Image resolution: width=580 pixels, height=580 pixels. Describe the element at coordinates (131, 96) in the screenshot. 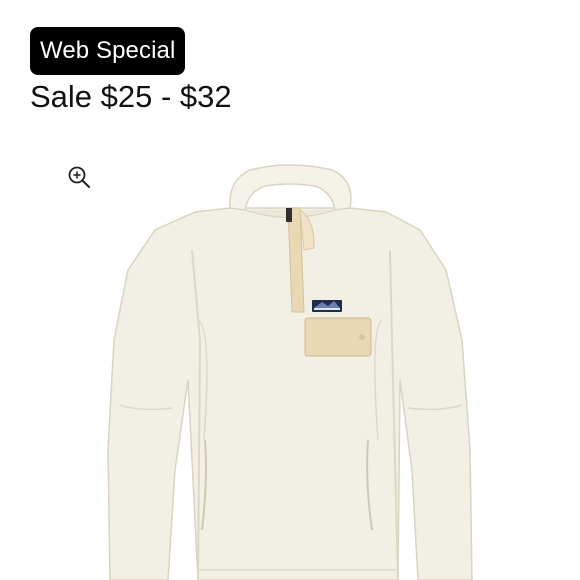

I see `sale-price: Sale $25 - $32` at that location.